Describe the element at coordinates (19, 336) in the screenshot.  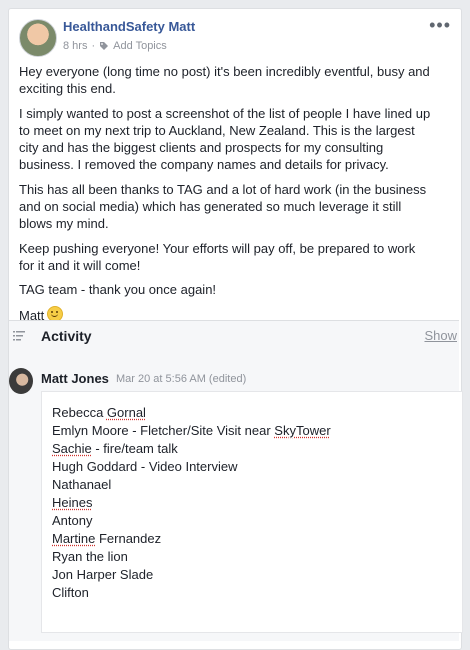
I see `list-icon` at that location.